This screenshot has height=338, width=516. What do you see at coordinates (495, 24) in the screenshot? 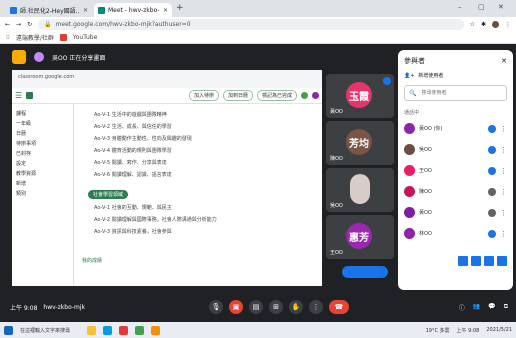
I see `profile-avatar` at bounding box center [495, 24].